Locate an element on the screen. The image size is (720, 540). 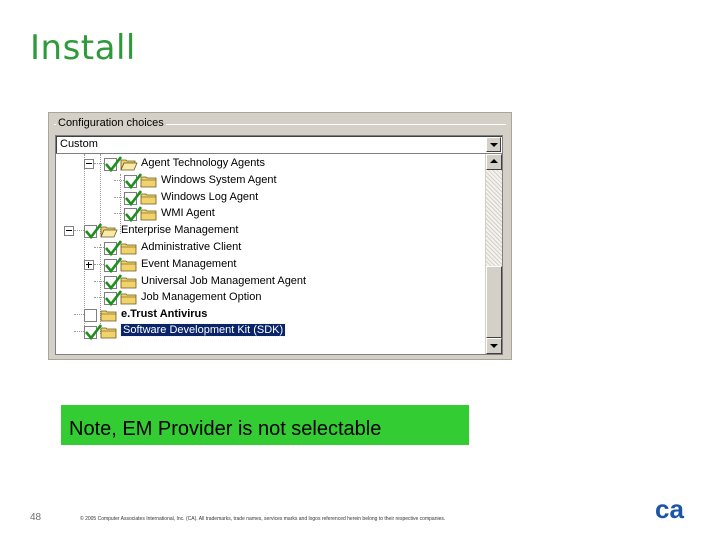
tree-node-label: WMI Agent is located at coordinates (188, 213).